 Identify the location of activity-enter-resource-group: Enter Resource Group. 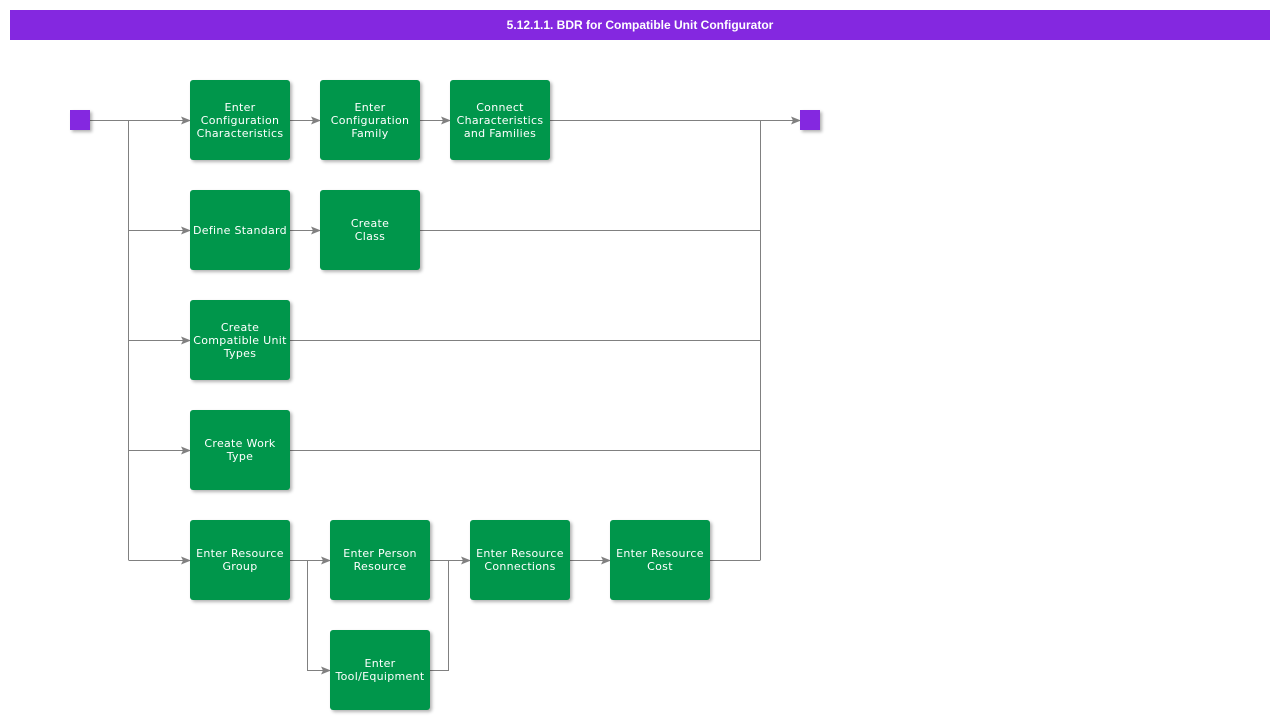
(240, 560).